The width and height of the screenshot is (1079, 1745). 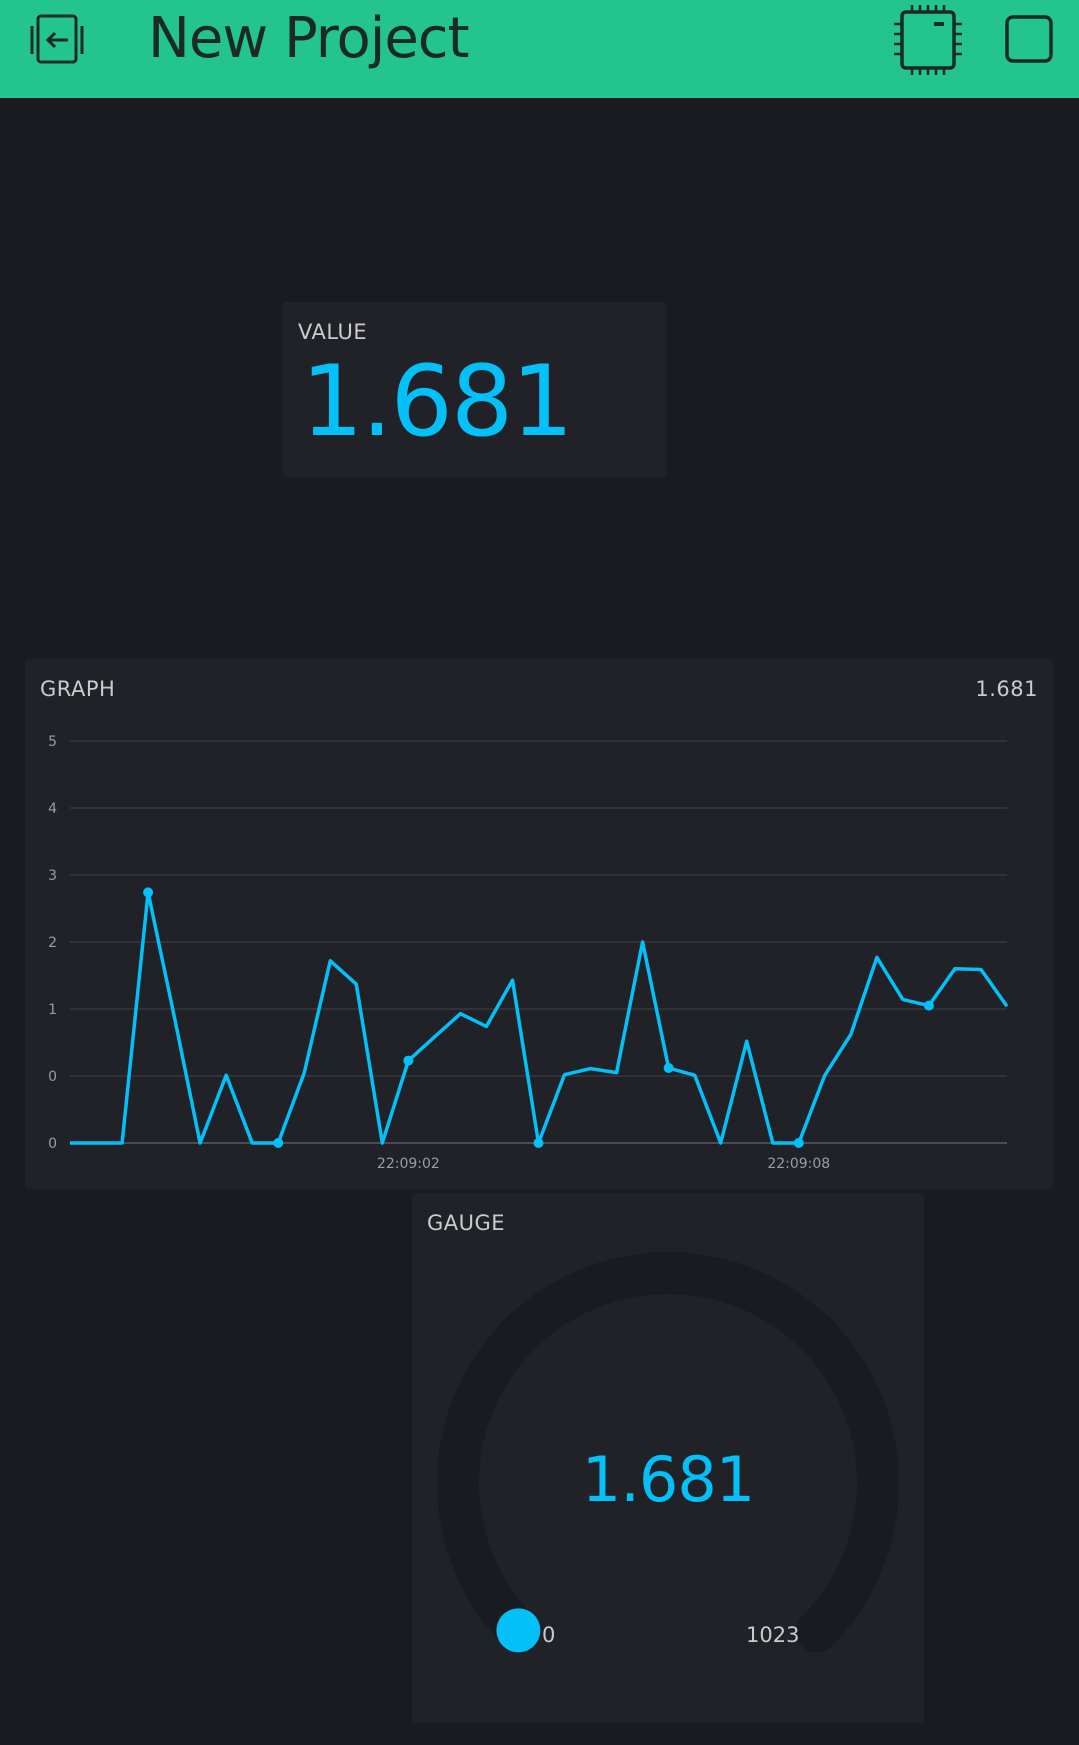 What do you see at coordinates (549, 1635) in the screenshot?
I see `gauge-min-label: 0` at bounding box center [549, 1635].